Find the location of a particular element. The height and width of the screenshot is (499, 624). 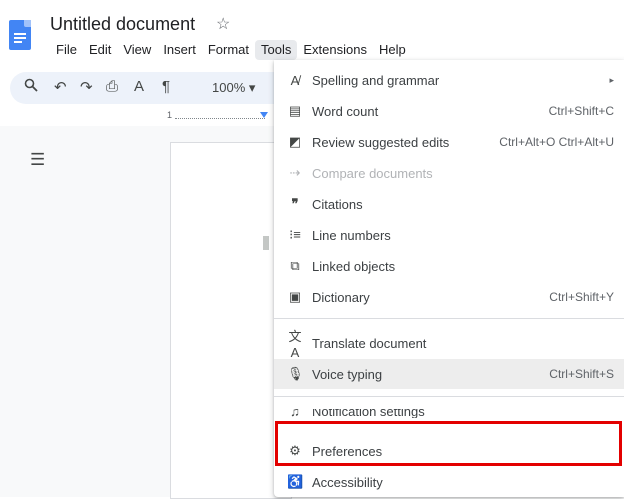

menu-item-label: Accessibility is located at coordinates (347, 482).